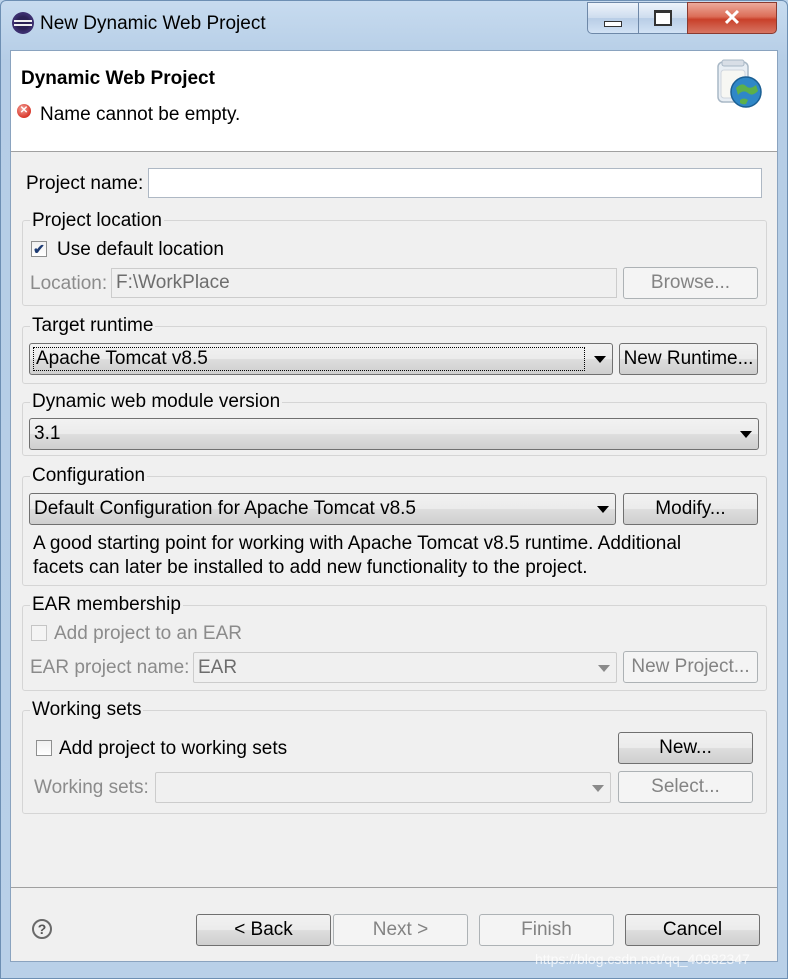  What do you see at coordinates (156, 402) in the screenshot?
I see `module-version-heading: Dynamic web module version` at bounding box center [156, 402].